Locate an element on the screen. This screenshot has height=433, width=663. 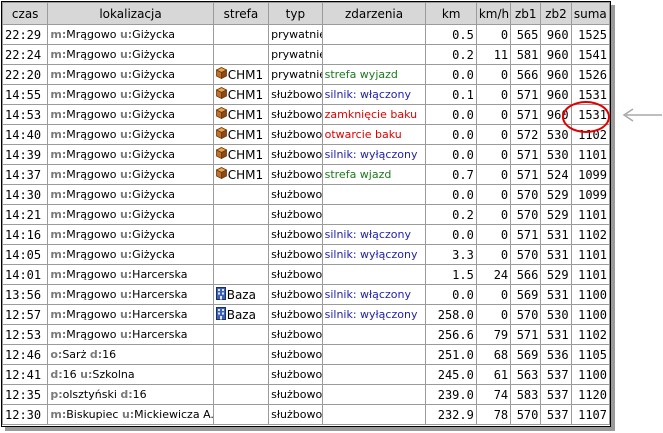
event-label: silnik: włączony is located at coordinates (367, 94).